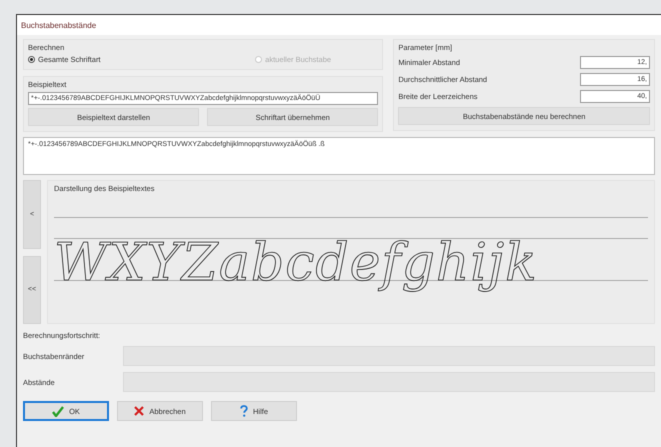  I want to click on checkmark-icon, so click(58, 411).